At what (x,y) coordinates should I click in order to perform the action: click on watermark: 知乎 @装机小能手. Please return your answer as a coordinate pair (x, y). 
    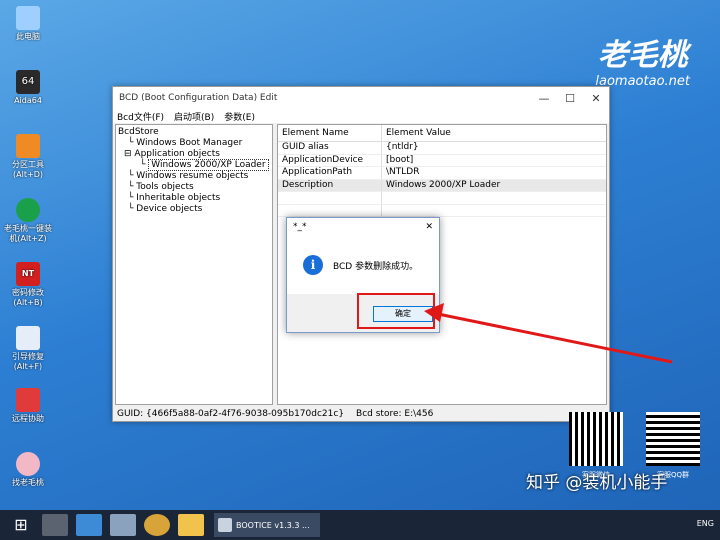
    Looking at the image, I should click on (597, 483).